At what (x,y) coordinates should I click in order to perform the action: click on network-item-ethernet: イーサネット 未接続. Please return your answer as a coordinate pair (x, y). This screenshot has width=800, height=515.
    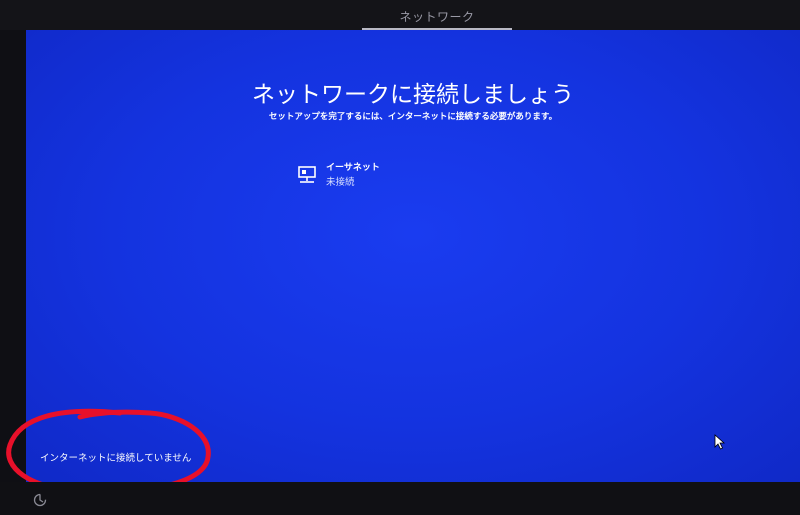
    Looking at the image, I should click on (366, 175).